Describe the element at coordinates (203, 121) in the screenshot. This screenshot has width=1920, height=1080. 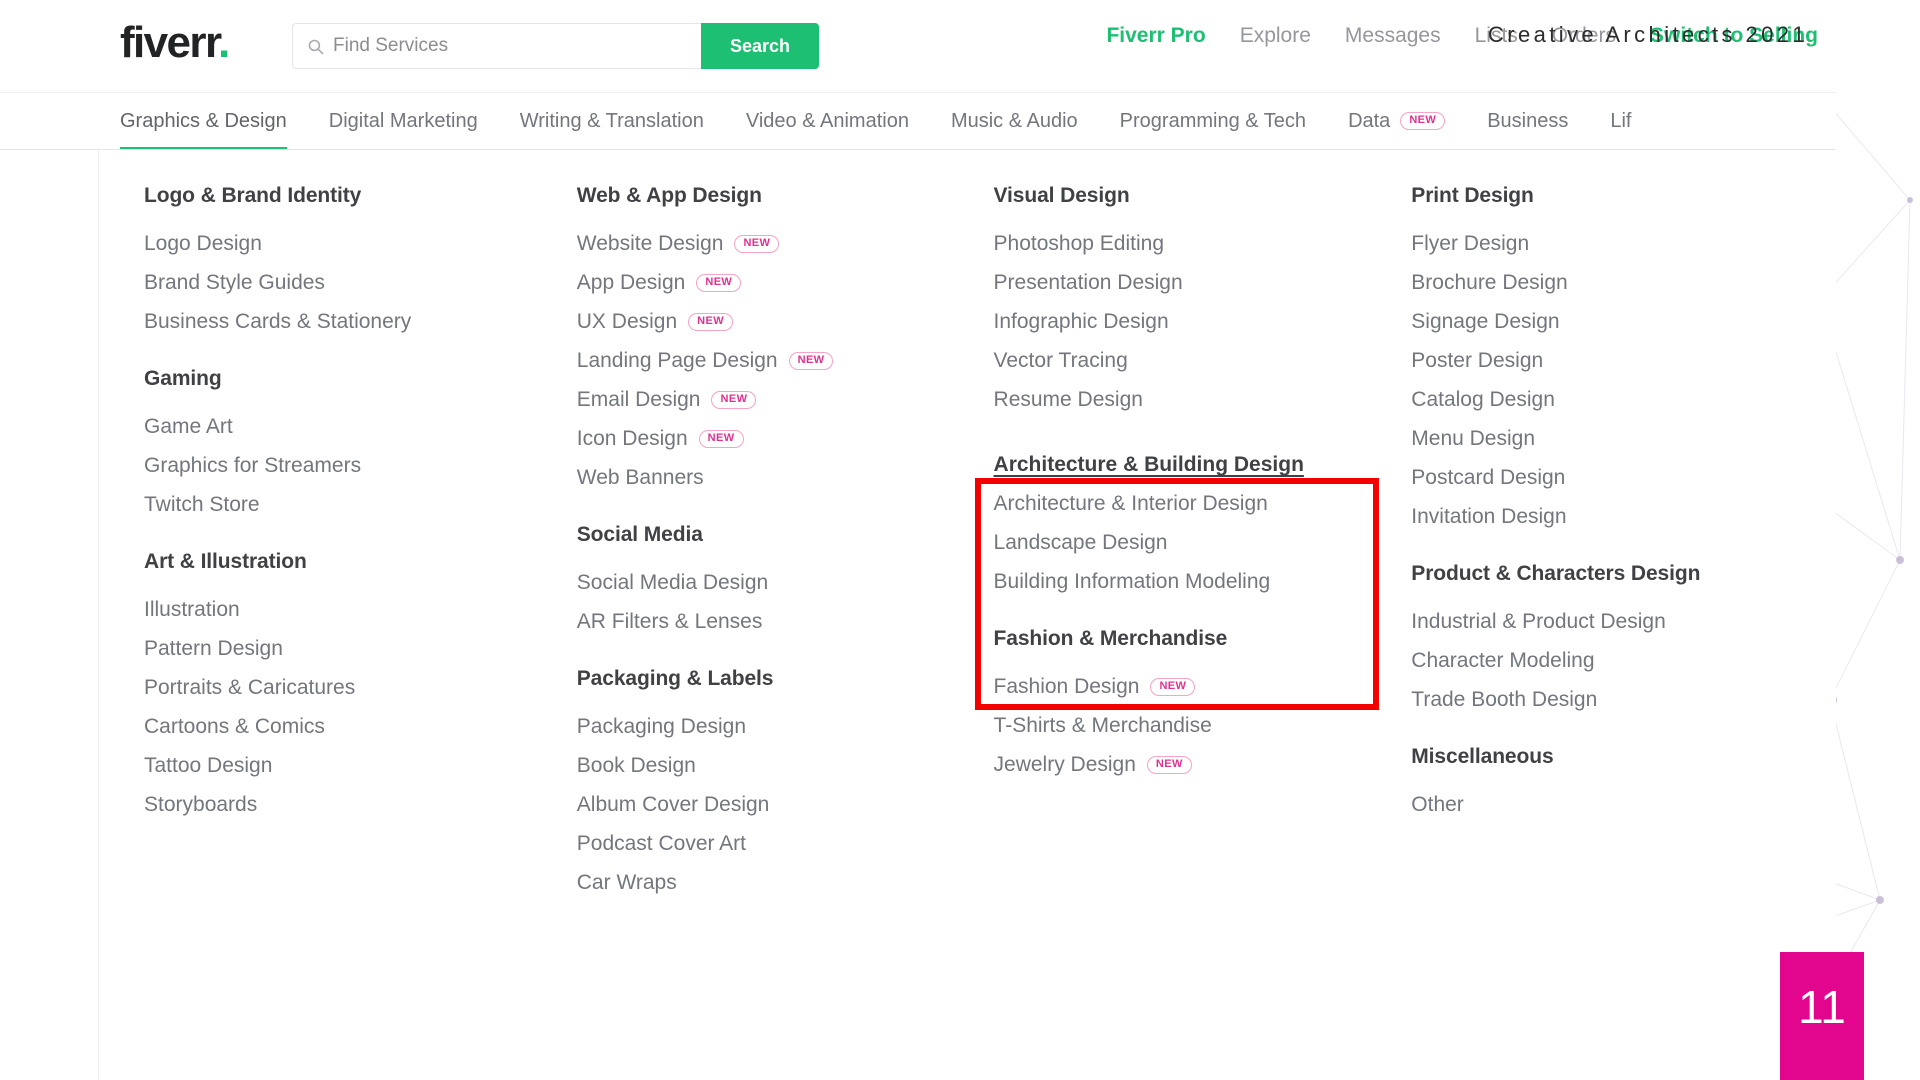
I see `category-tab-graphics-design: Graphics & Design` at that location.